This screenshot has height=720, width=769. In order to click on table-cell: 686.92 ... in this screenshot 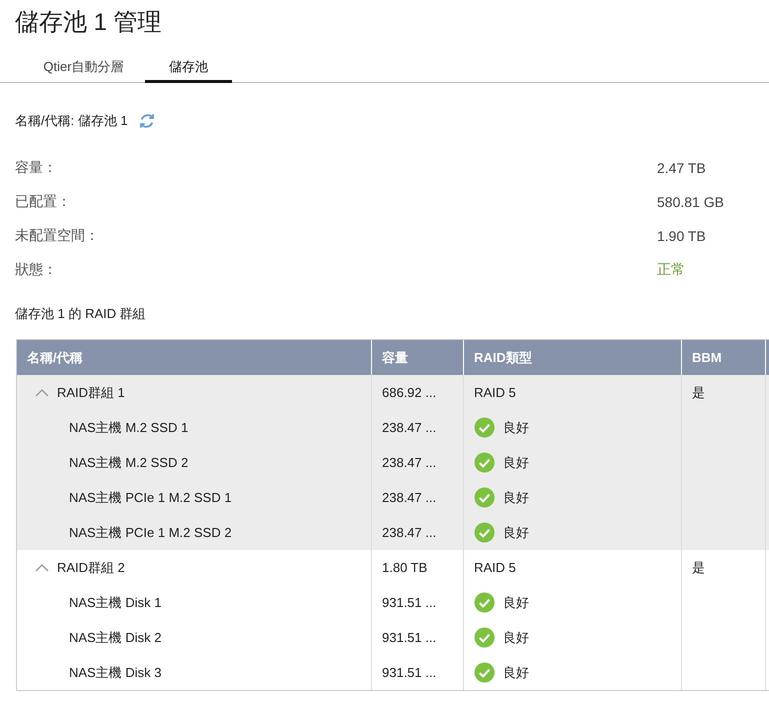, I will do `click(409, 392)`.